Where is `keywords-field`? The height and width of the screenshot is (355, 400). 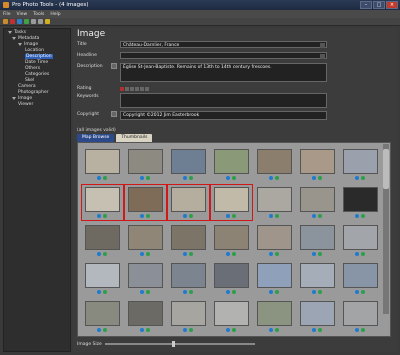
keywords-field is located at coordinates (223, 100).